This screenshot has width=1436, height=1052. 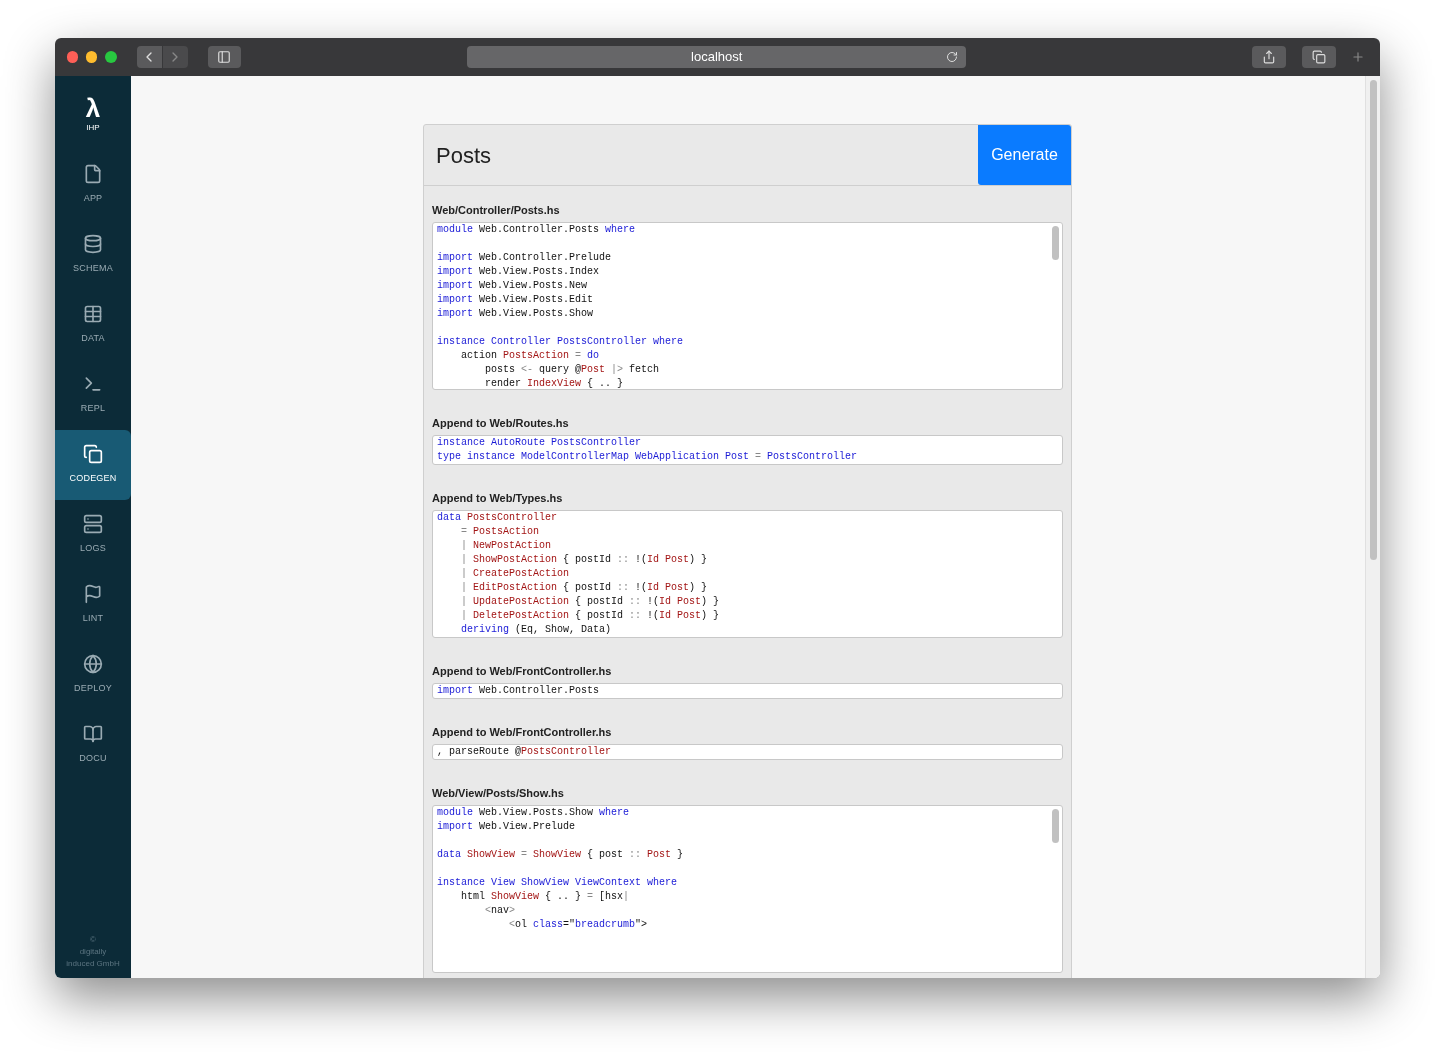 I want to click on close-icon, so click(x=73, y=57).